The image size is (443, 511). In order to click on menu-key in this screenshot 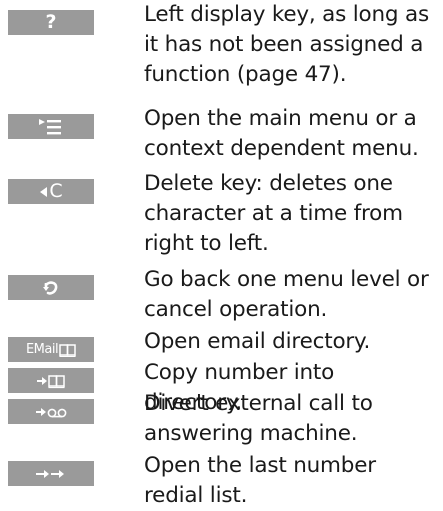, I will do `click(51, 126)`.